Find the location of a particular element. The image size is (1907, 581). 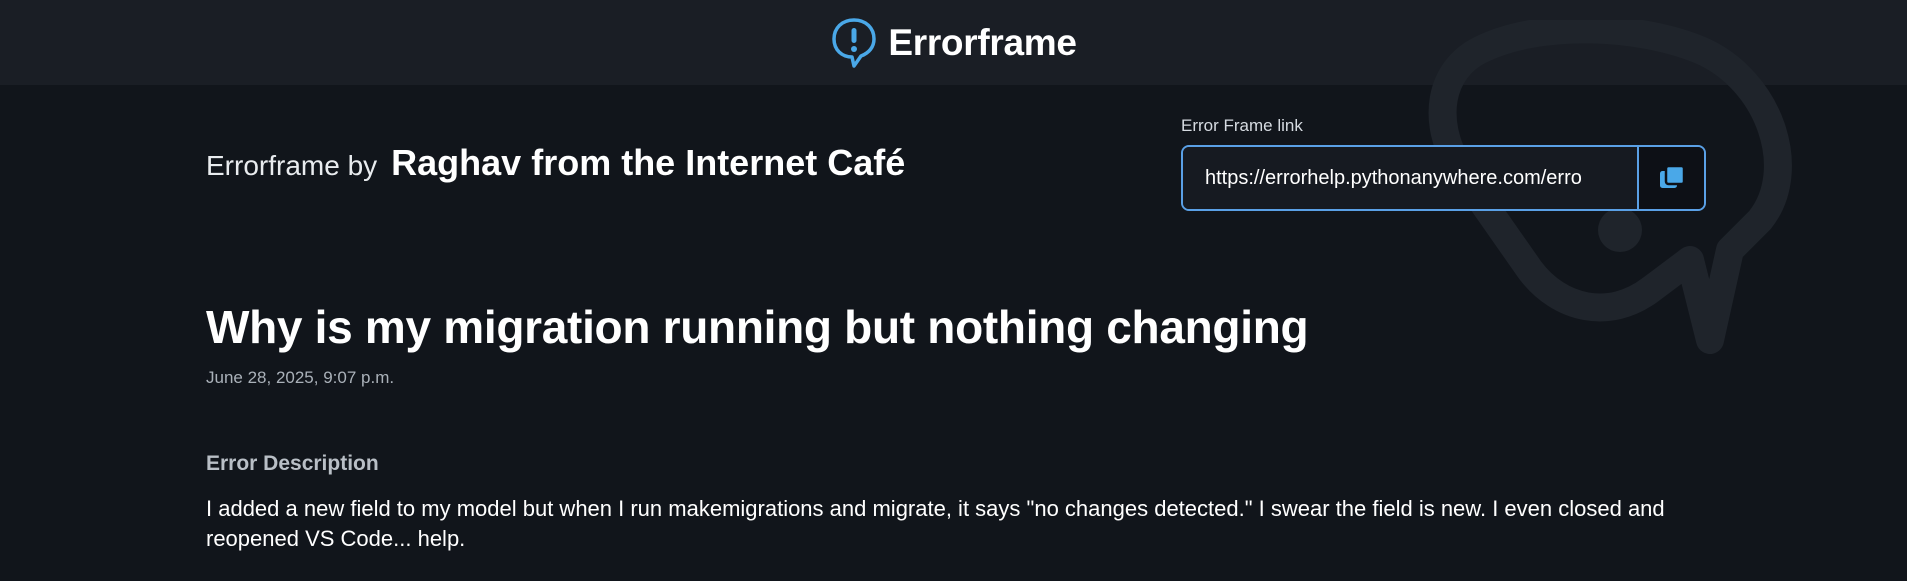

error-description-heading: Error Description is located at coordinates (292, 463).